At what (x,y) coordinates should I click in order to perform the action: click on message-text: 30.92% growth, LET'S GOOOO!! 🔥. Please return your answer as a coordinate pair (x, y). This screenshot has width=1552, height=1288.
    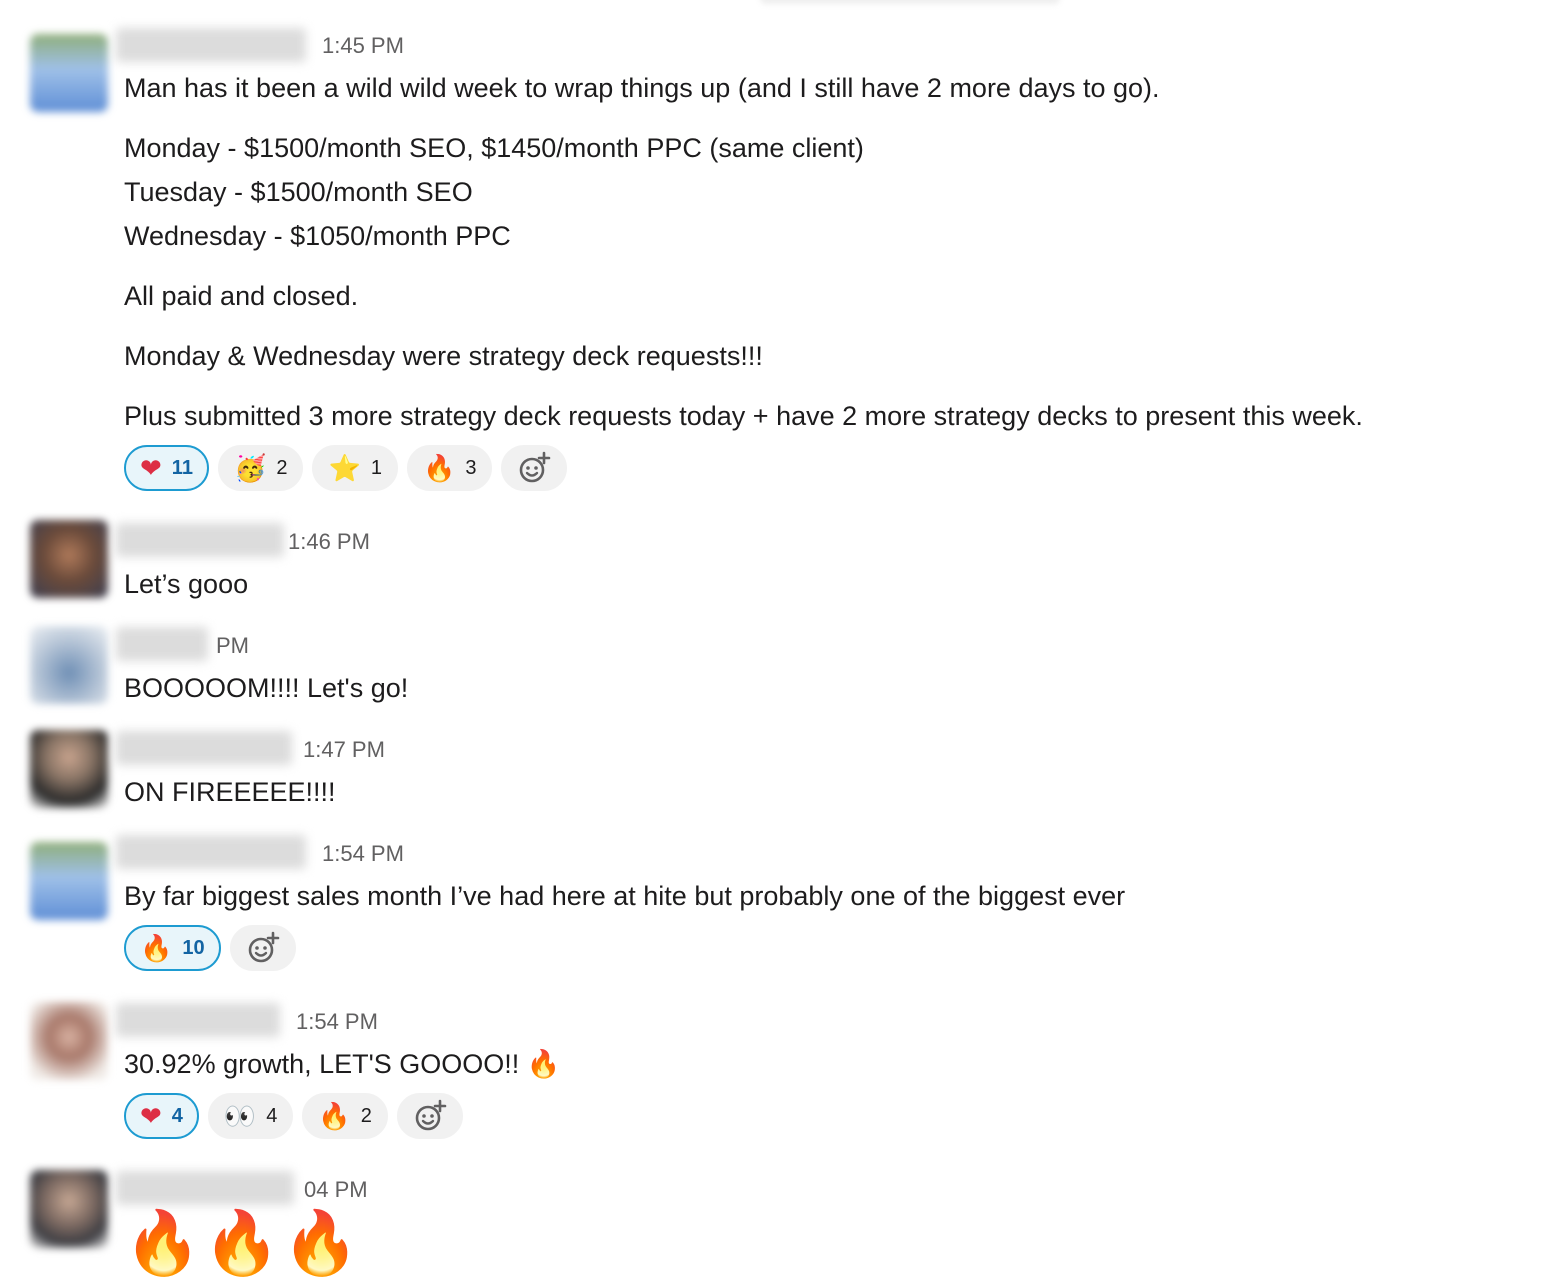
    Looking at the image, I should click on (342, 1064).